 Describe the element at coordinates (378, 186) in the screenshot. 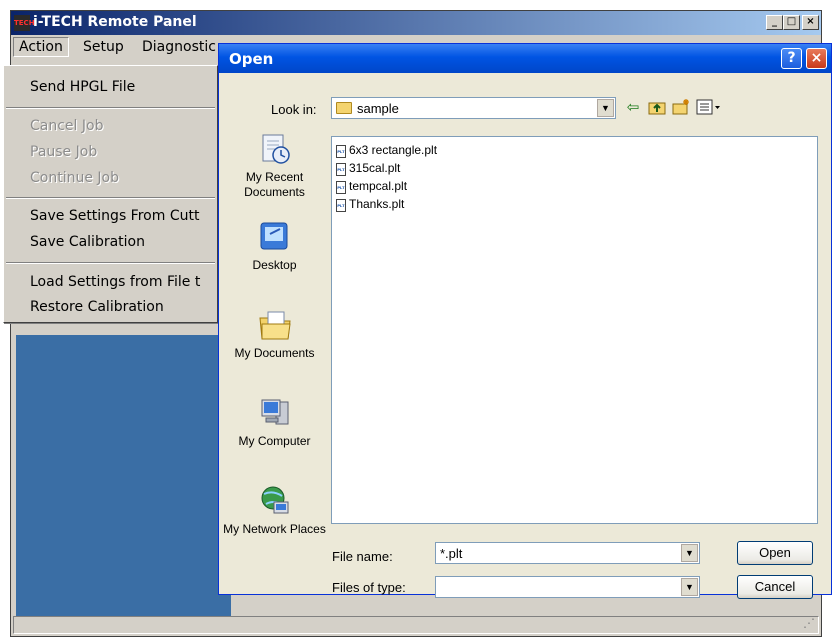

I see `file-name: tempcal.plt` at that location.